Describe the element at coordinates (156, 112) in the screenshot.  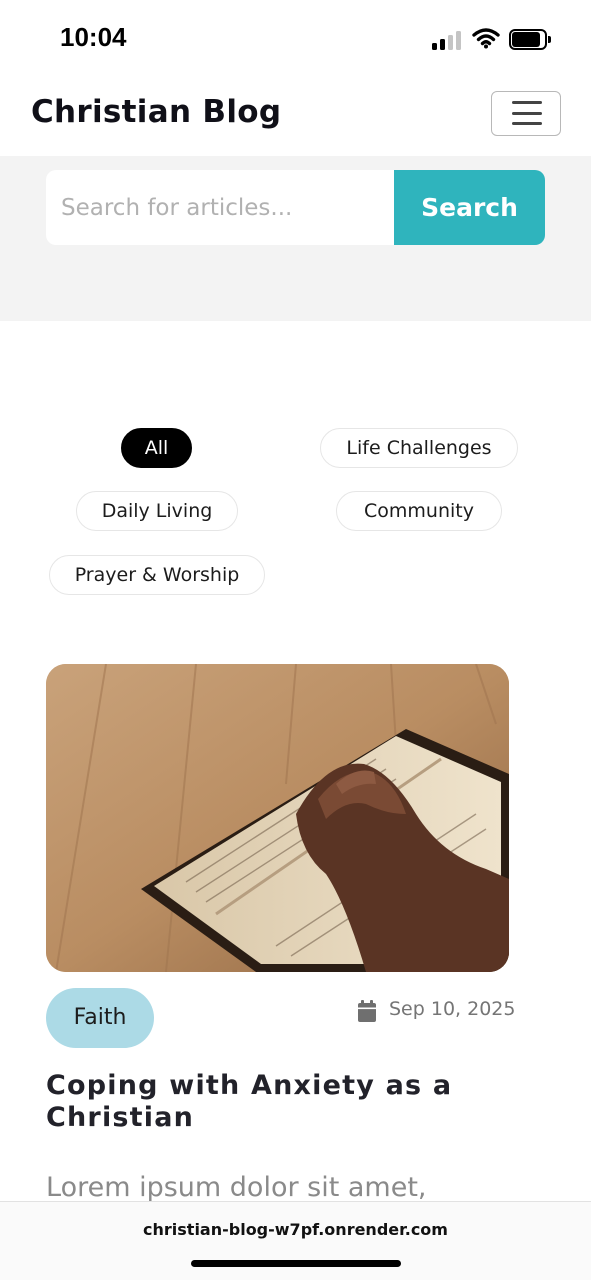
I see `site-brand: Christian Blog` at that location.